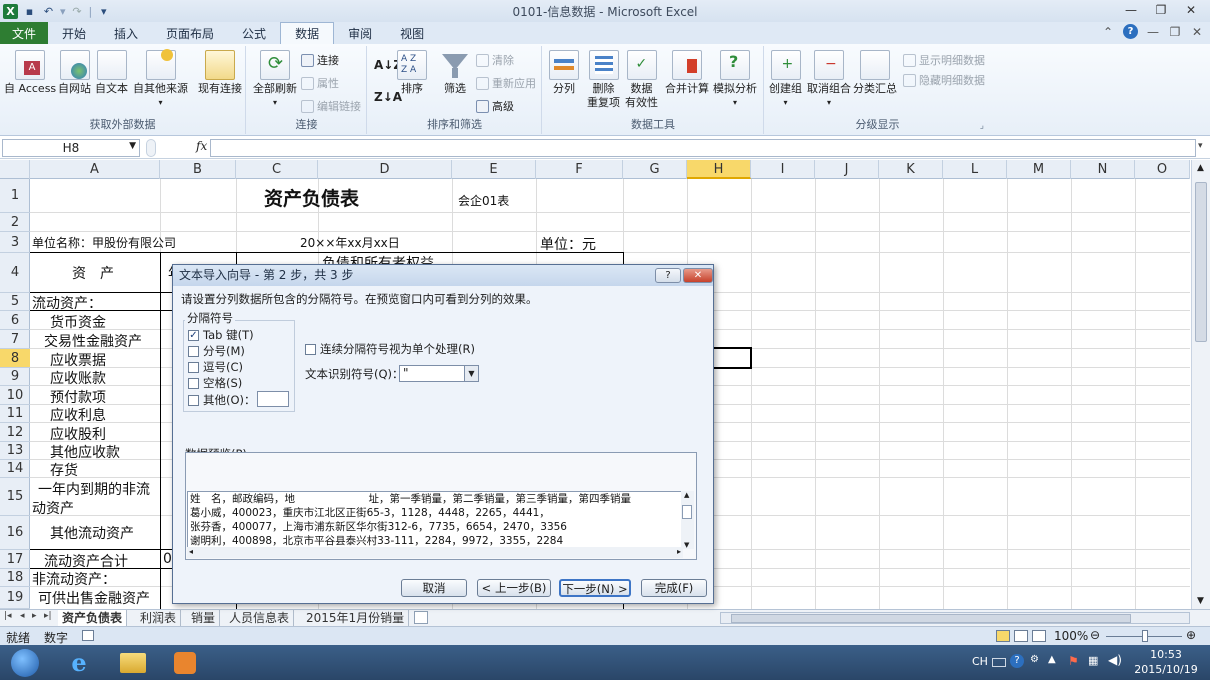 This screenshot has height=680, width=1210. What do you see at coordinates (320, 83) in the screenshot?
I see `properties-button: 属性` at bounding box center [320, 83].